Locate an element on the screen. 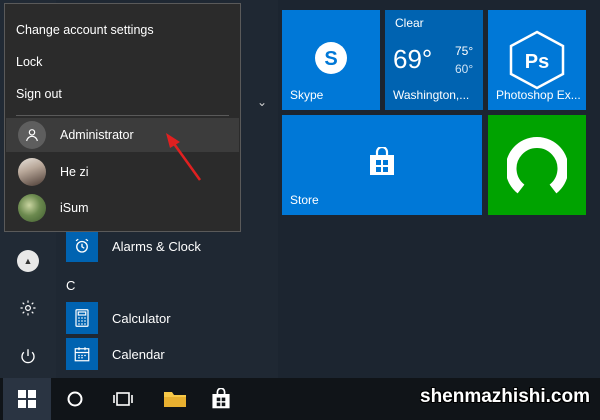  settings-icon is located at coordinates (28, 308).